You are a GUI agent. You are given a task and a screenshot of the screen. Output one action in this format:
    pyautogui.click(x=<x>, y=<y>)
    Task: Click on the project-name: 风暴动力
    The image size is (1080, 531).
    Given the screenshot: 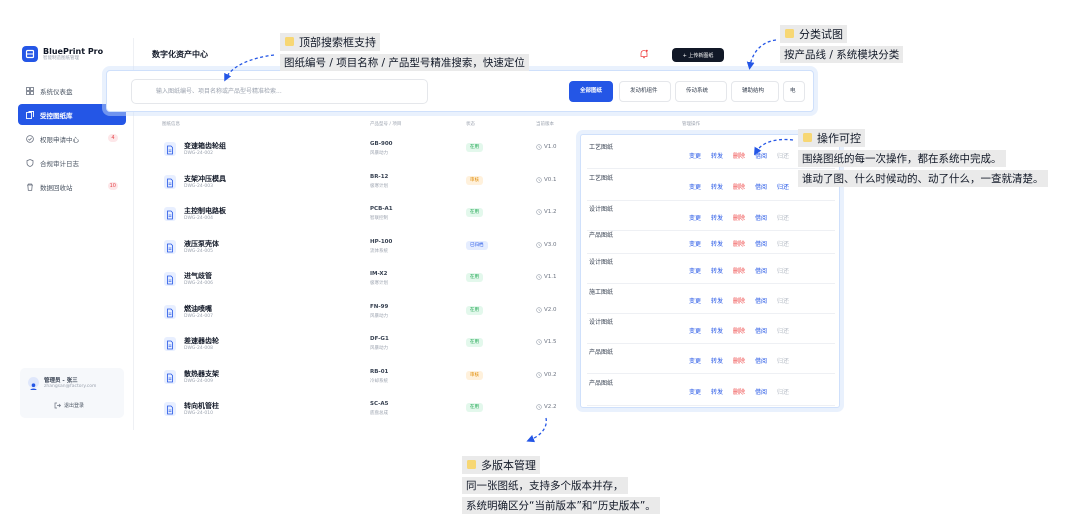 What is the action you would take?
    pyautogui.click(x=379, y=153)
    